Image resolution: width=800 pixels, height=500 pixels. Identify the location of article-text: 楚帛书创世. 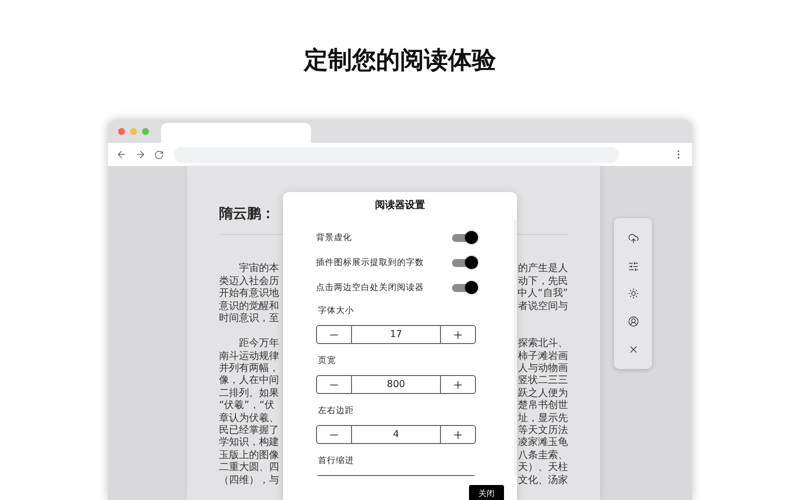
(543, 406).